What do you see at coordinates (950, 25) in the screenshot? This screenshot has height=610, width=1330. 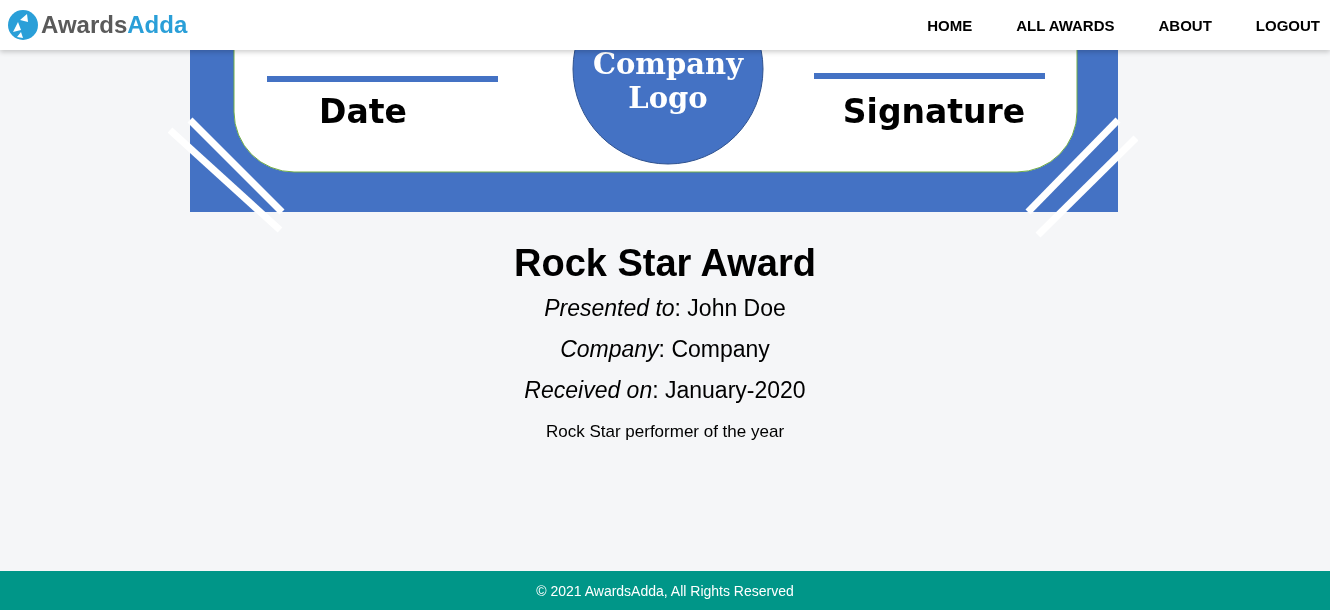 I see `nav-link: HOME` at bounding box center [950, 25].